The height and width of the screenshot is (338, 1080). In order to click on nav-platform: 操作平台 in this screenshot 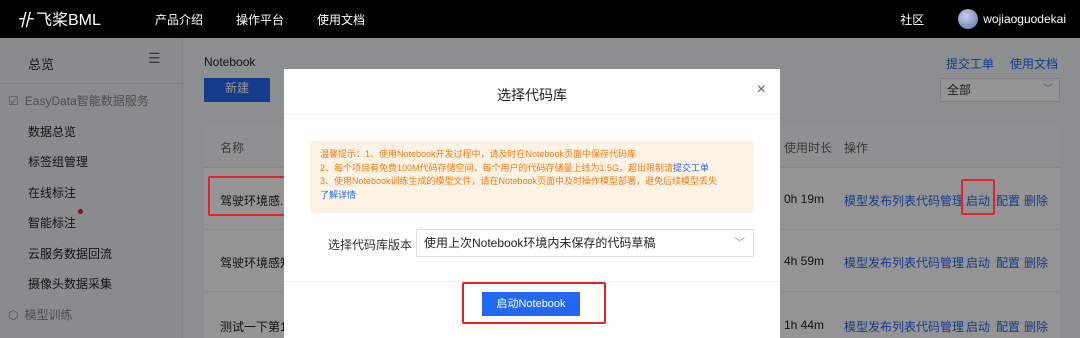, I will do `click(260, 19)`.